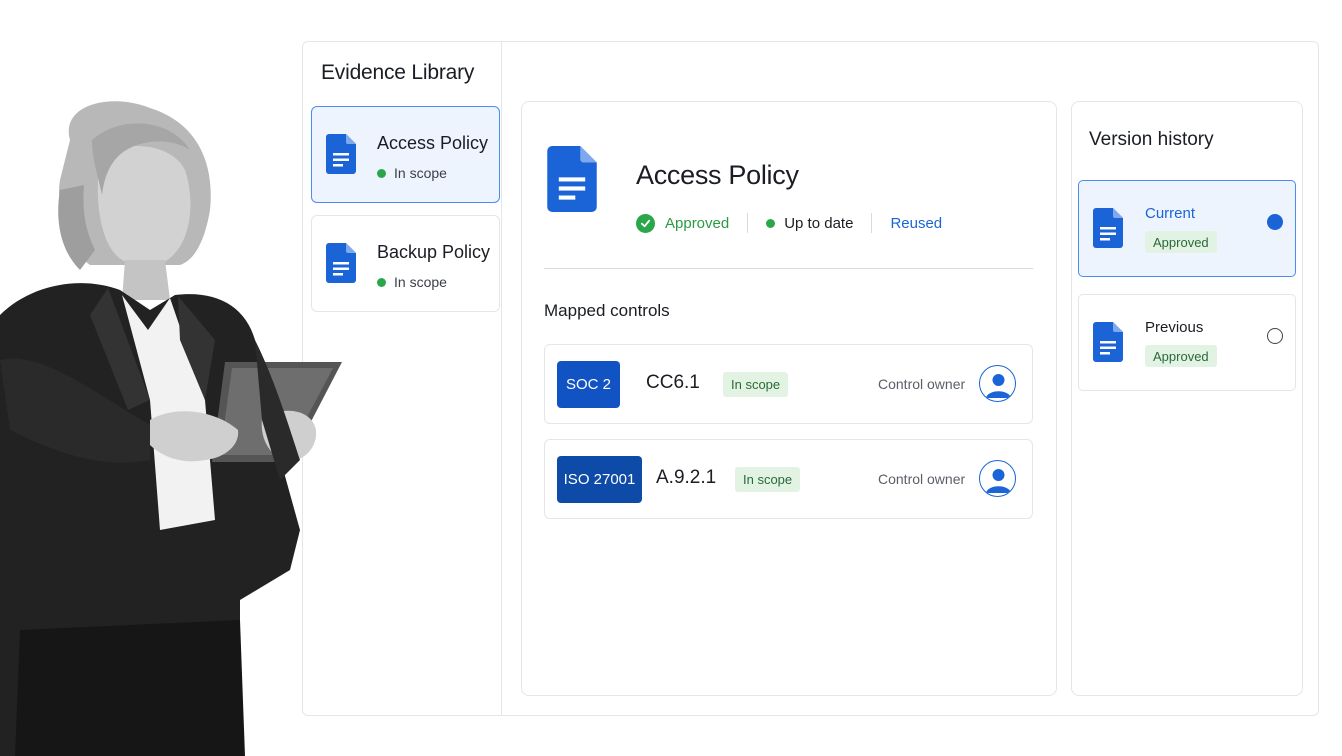 The width and height of the screenshot is (1342, 756). I want to click on approved-status: Approved, so click(683, 223).